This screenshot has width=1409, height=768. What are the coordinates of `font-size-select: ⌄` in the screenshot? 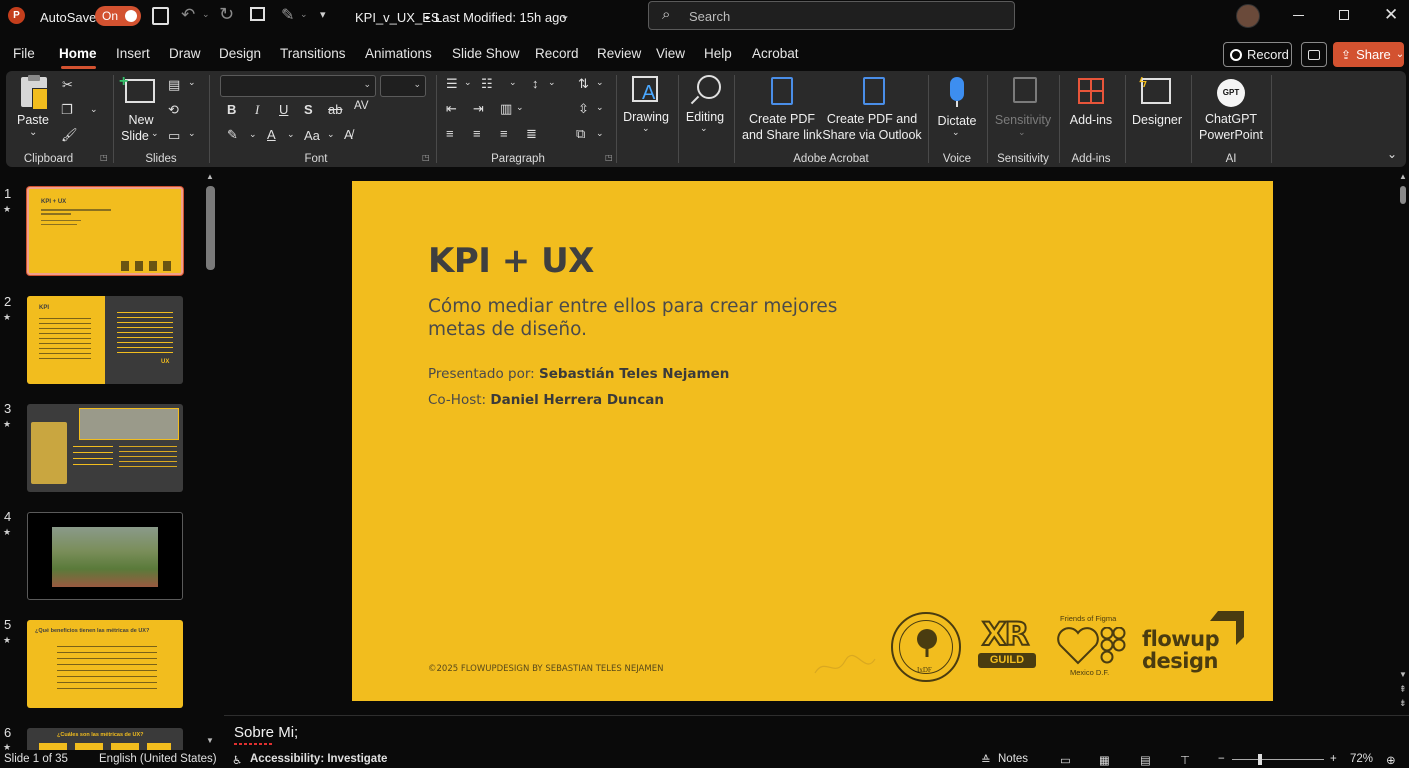 It's located at (403, 86).